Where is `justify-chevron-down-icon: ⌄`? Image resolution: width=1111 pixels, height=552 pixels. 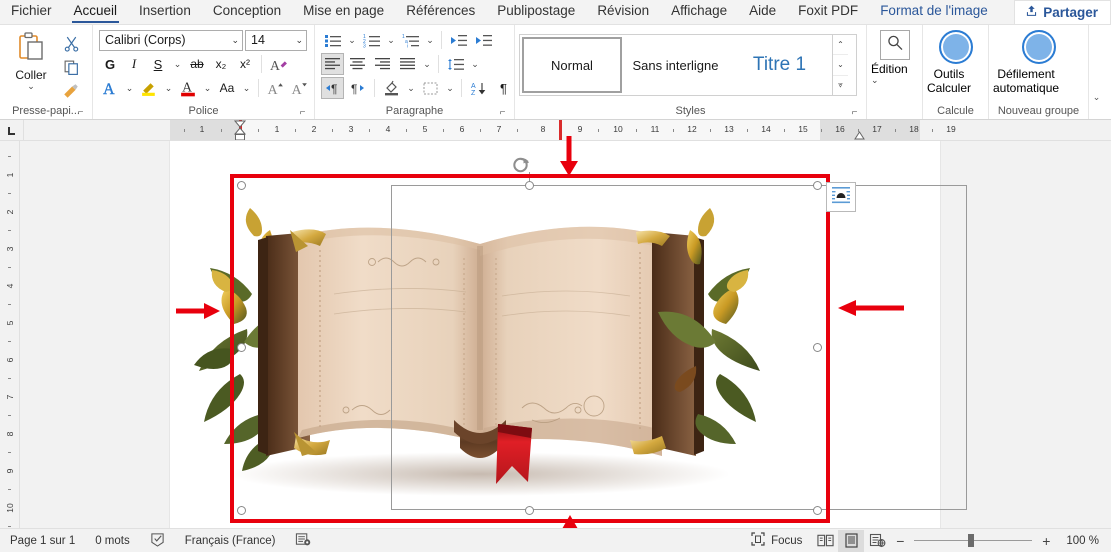
justify-chevron-down-icon: ⌄ is located at coordinates (427, 64).